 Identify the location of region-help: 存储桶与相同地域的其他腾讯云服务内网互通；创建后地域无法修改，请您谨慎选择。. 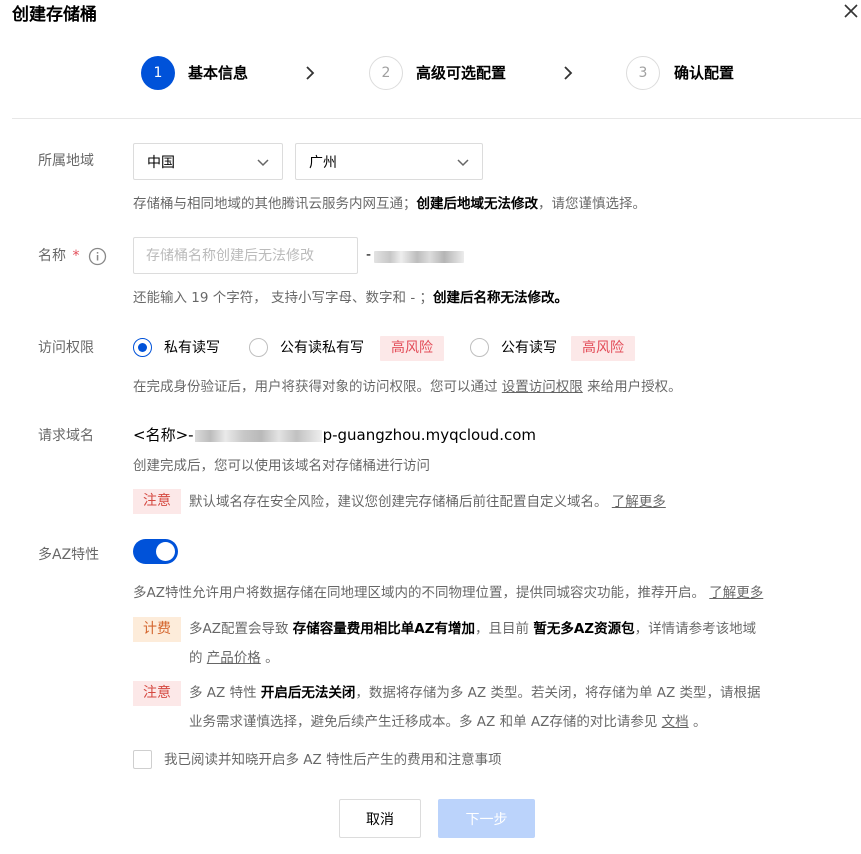
(389, 204).